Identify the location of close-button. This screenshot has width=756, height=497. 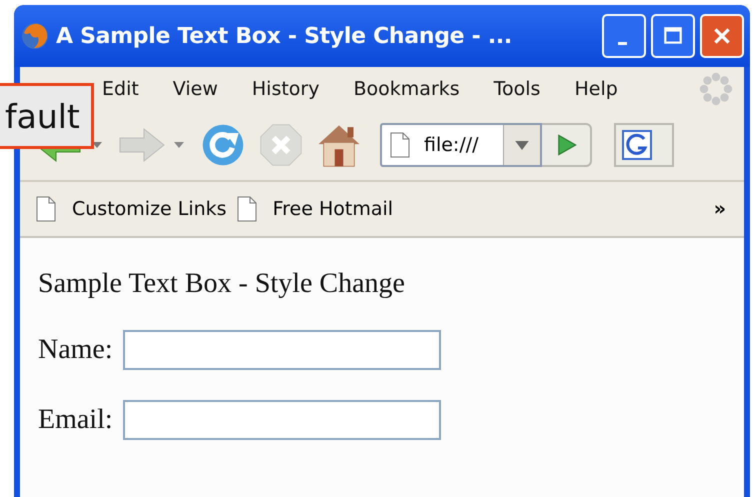
(722, 36).